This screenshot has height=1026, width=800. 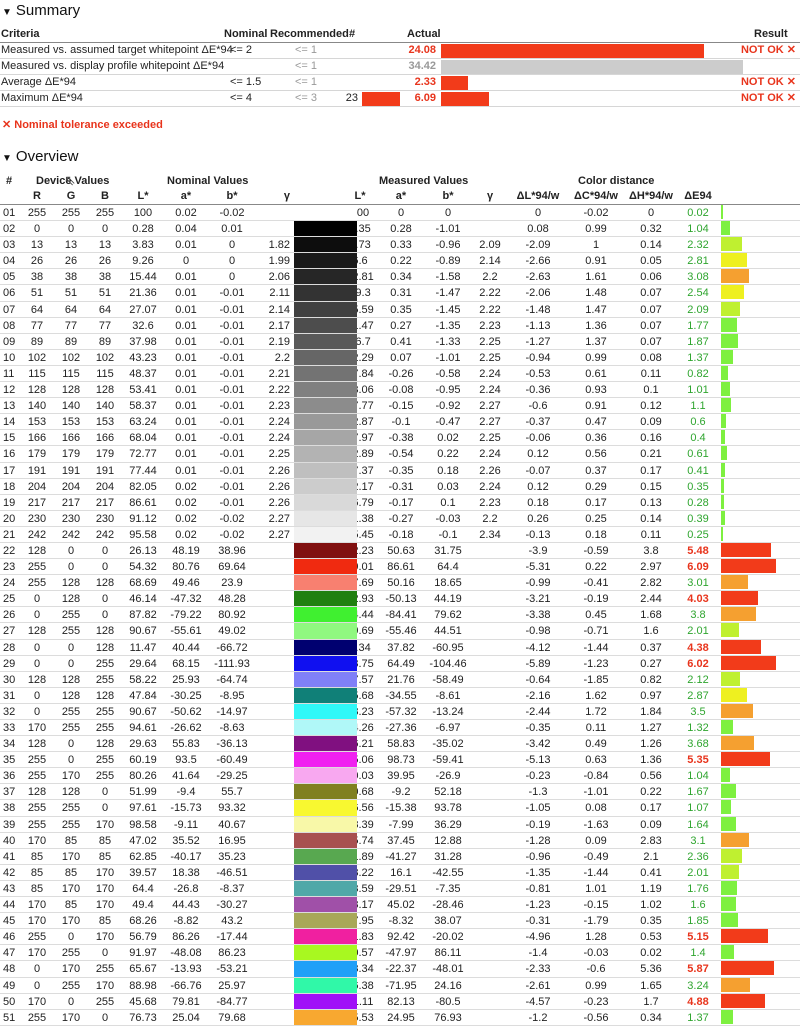 I want to click on measured-b: 52.18, so click(x=448, y=792).